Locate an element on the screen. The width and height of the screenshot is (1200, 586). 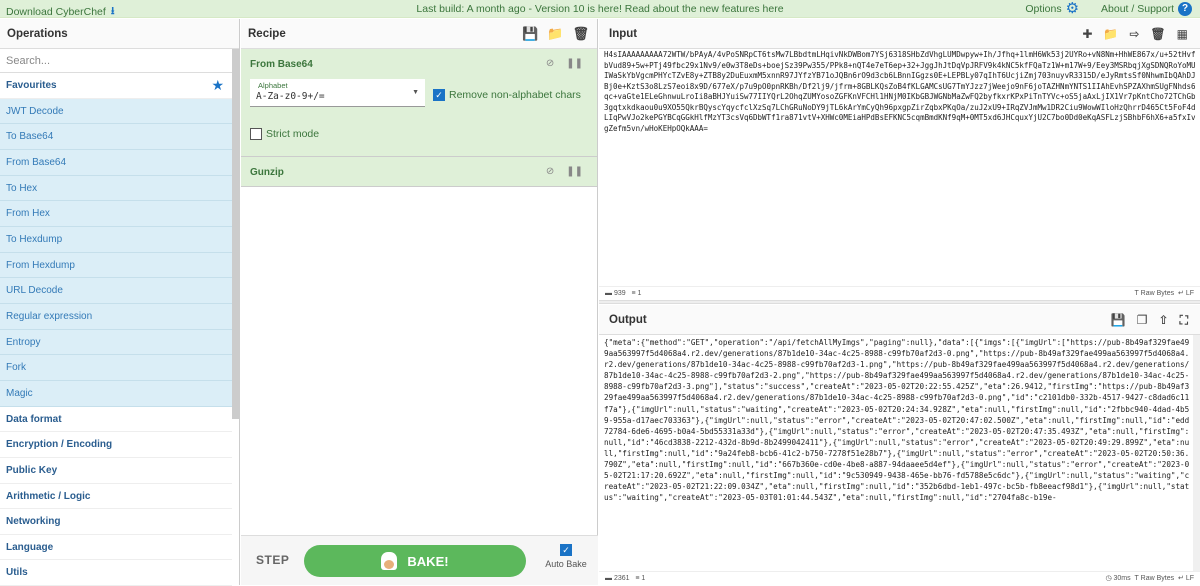
input-raw-bytes: Raw Bytes is located at coordinates (1157, 293).